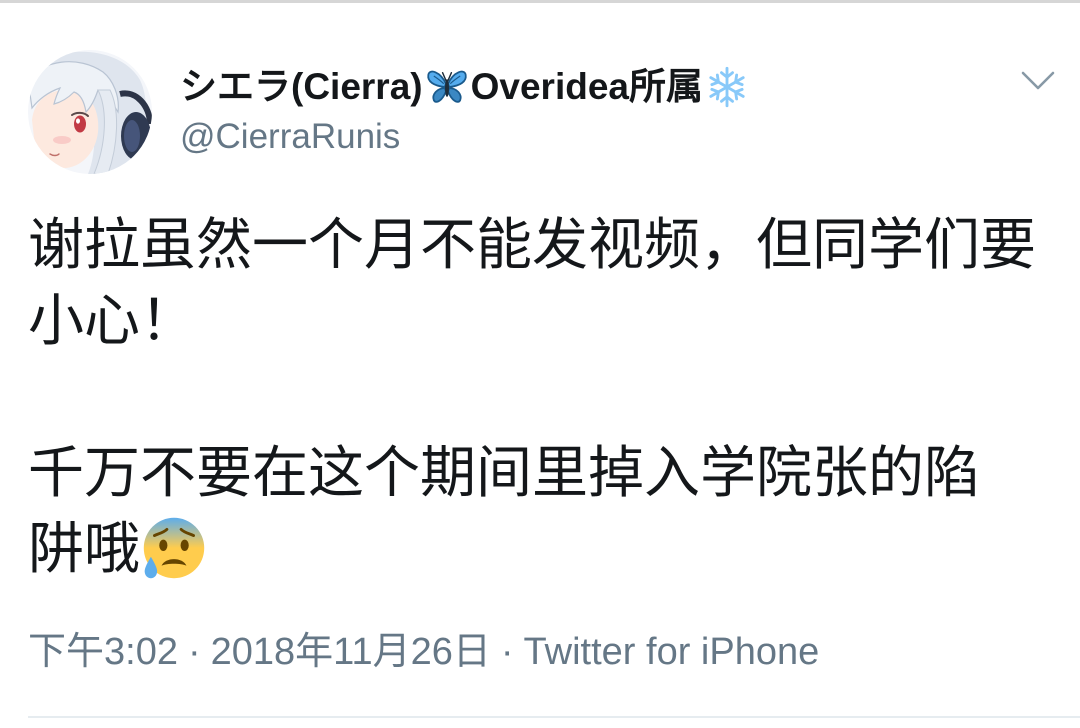 The width and height of the screenshot is (1080, 728). I want to click on avatar, so click(90, 112).